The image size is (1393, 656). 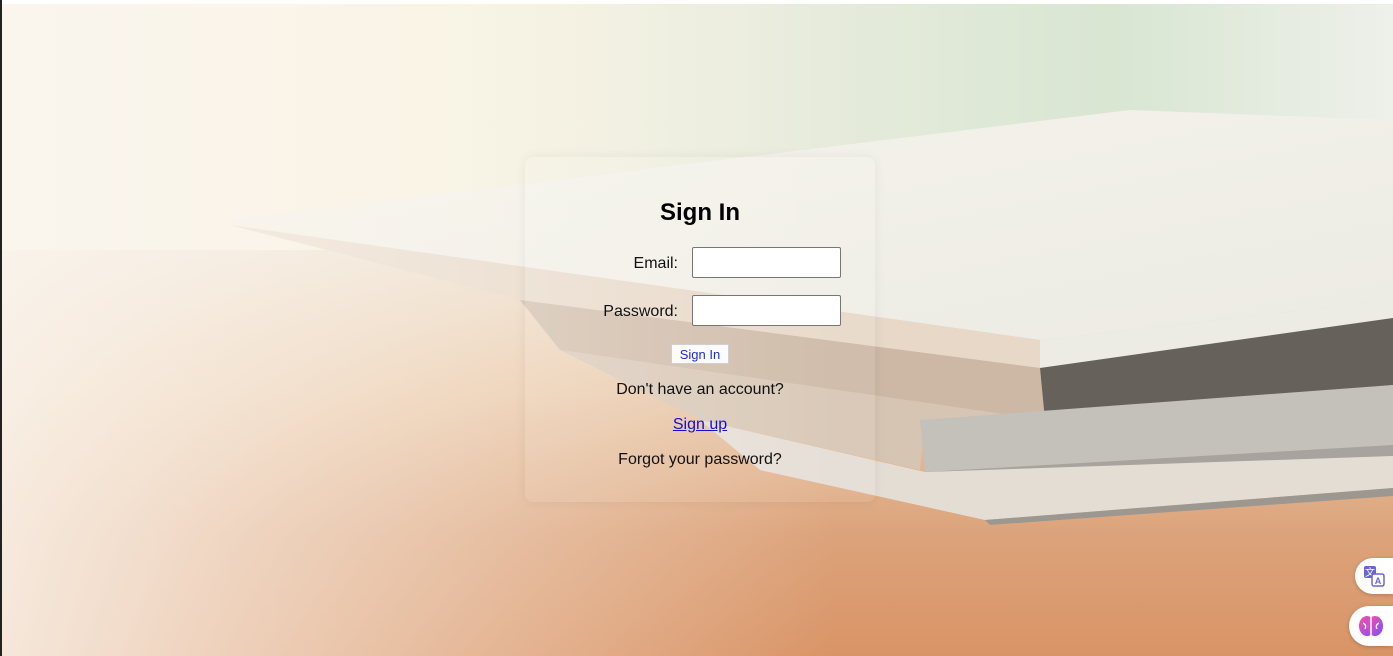 I want to click on signup-link: Sign up, so click(x=700, y=424).